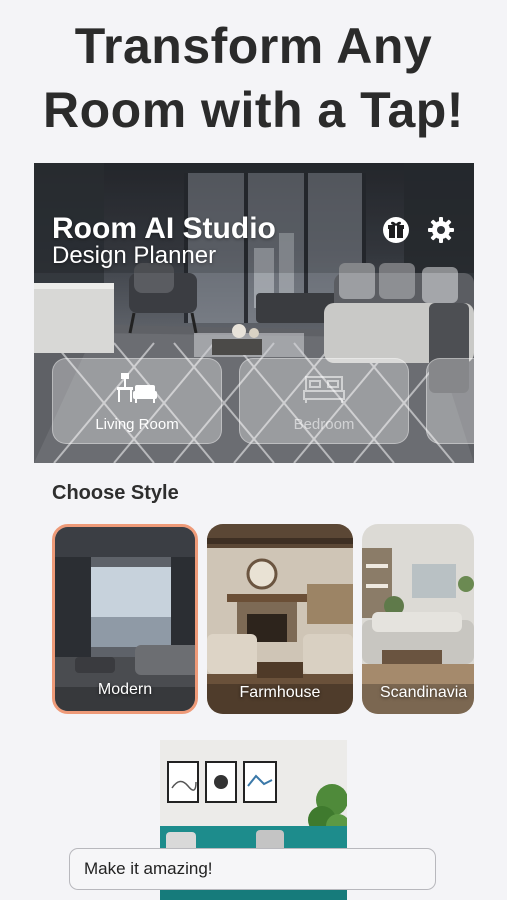 The image size is (507, 900). What do you see at coordinates (115, 493) in the screenshot?
I see `choose-style-heading: Choose Style` at bounding box center [115, 493].